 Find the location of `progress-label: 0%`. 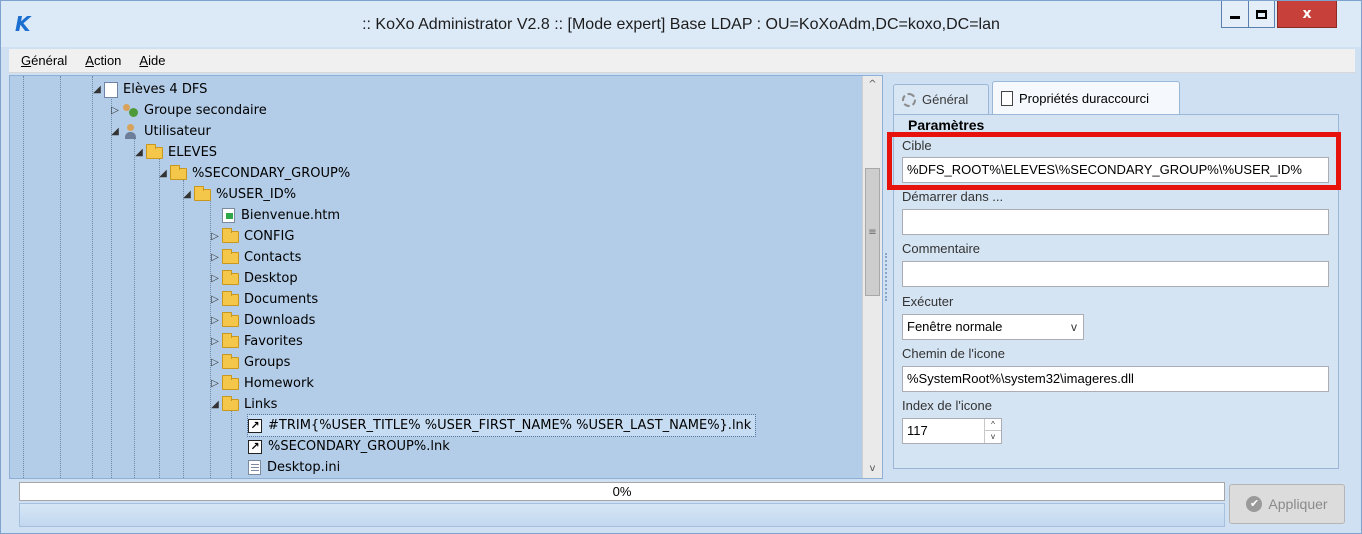

progress-label: 0% is located at coordinates (622, 491).